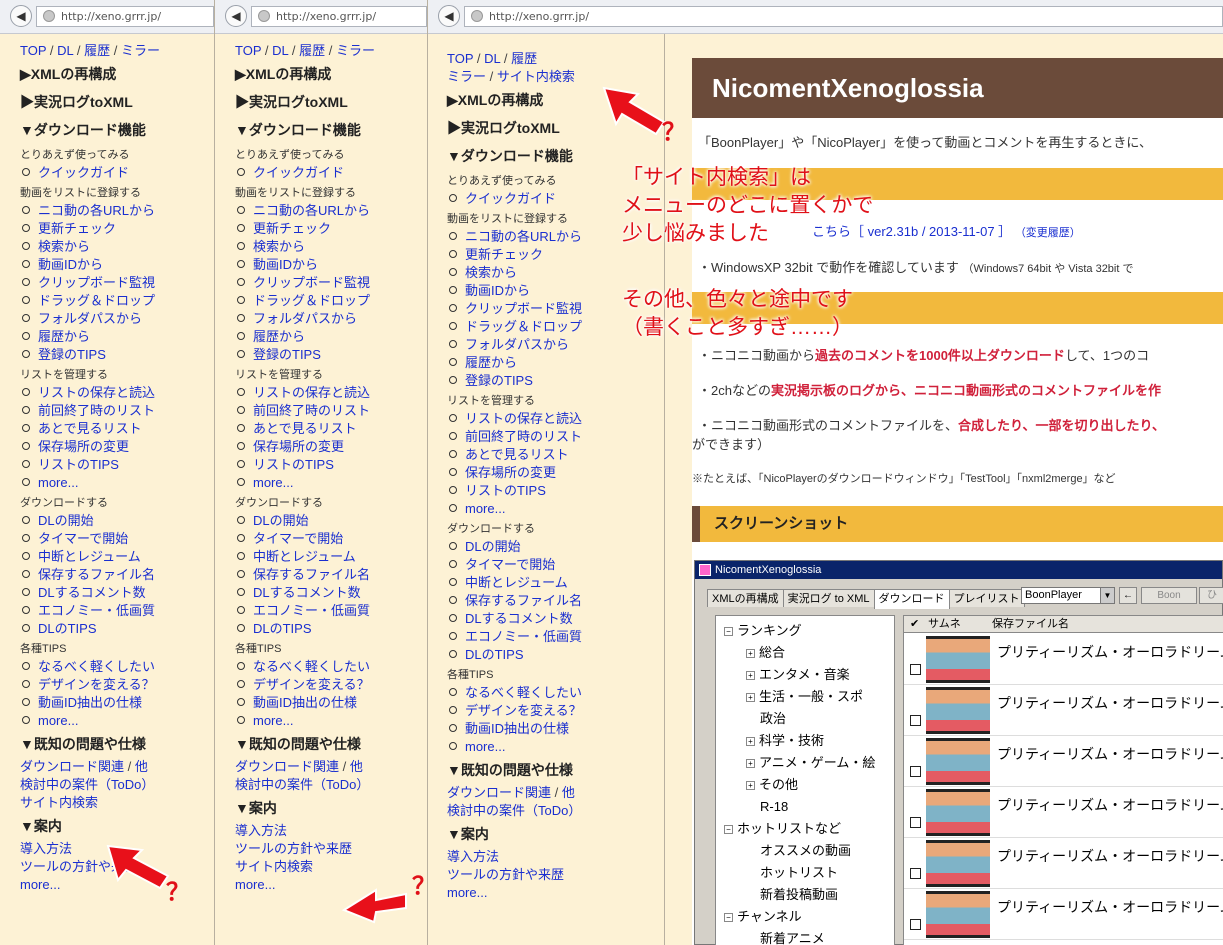 This screenshot has width=1223, height=945. What do you see at coordinates (547, 711) in the screenshot?
I see `menu-item: デザインを変える？` at bounding box center [547, 711].